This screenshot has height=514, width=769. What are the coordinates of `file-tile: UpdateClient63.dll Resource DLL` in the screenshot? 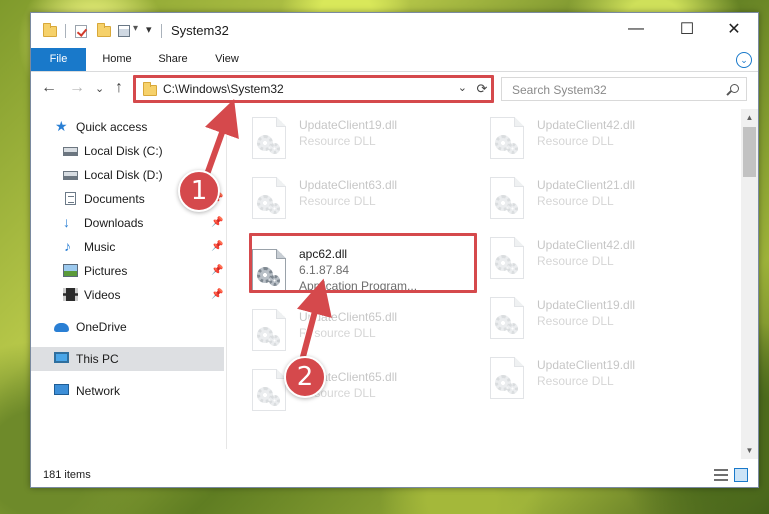 It's located at (357, 198).